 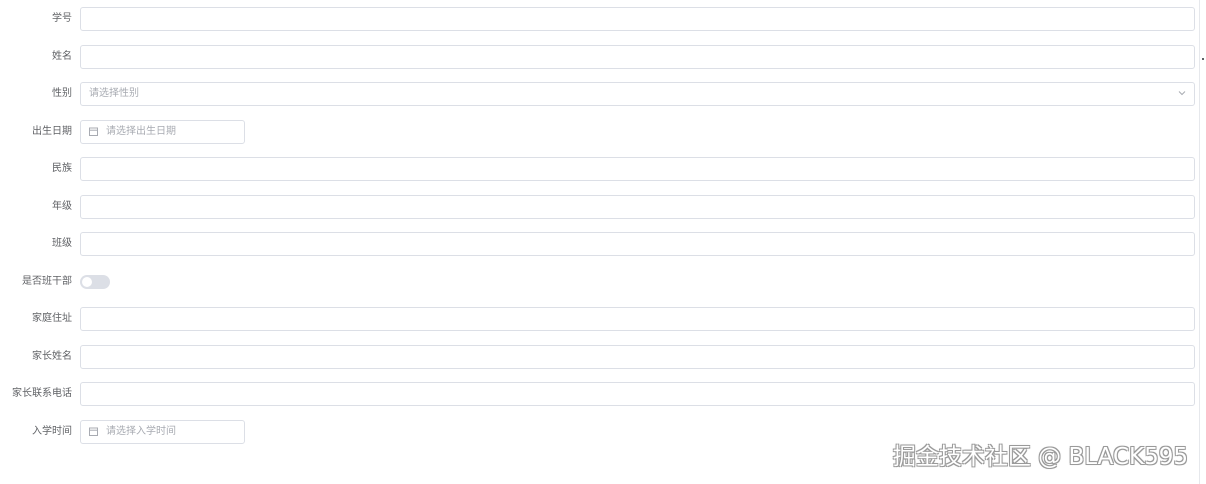 I want to click on form-row-birth-date: 出生日期 请选择出生日期, so click(x=598, y=132).